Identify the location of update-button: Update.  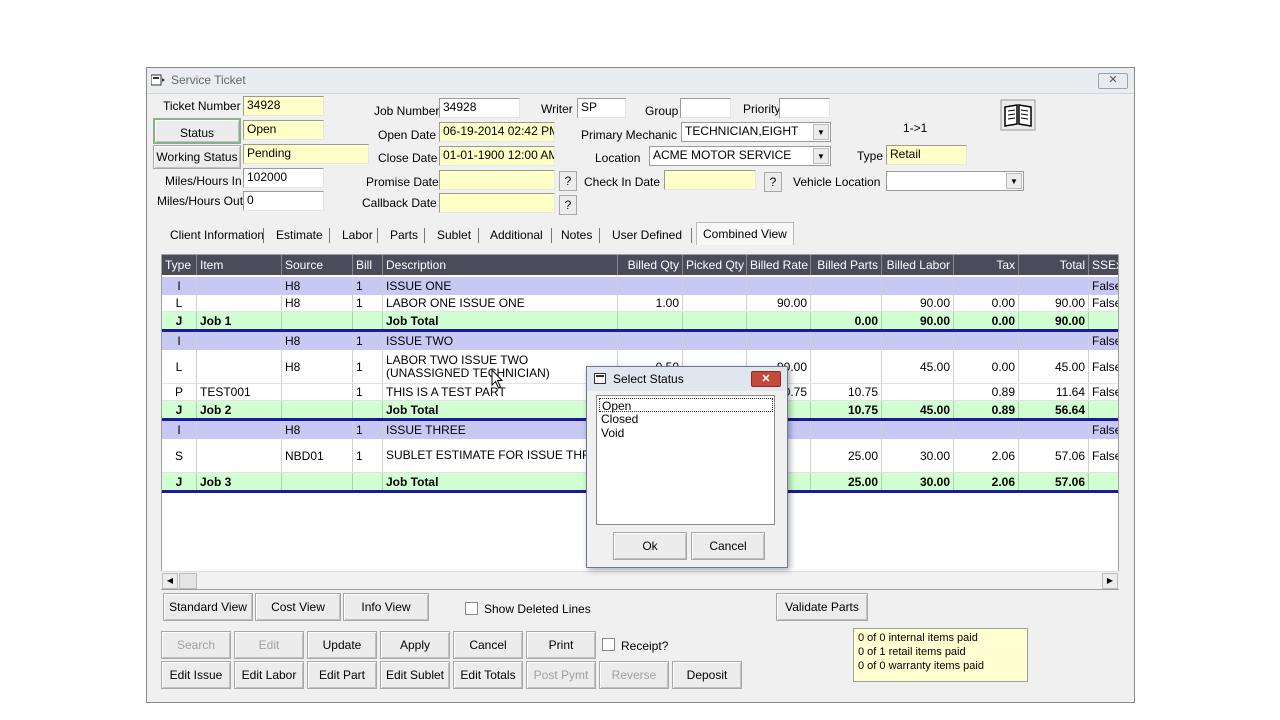
(342, 645).